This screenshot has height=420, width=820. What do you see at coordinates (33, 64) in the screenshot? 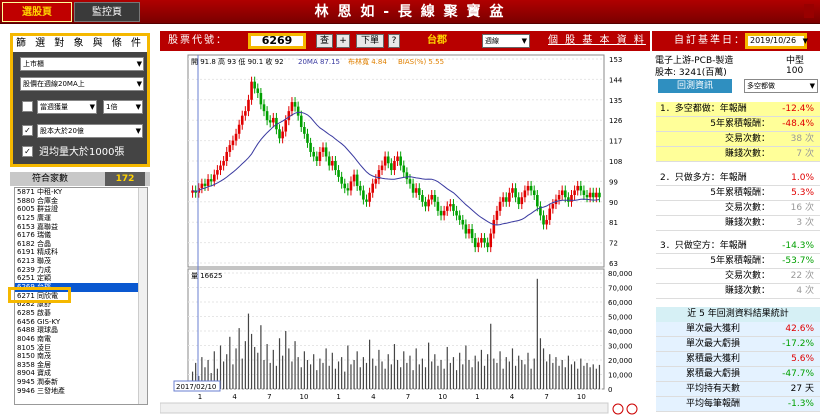
I see `market-select-value: 上市櫃` at bounding box center [33, 64].